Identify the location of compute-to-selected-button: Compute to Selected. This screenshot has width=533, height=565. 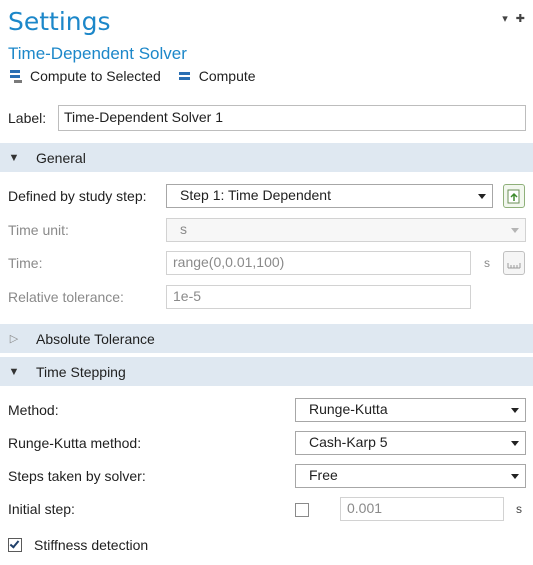
(84, 76).